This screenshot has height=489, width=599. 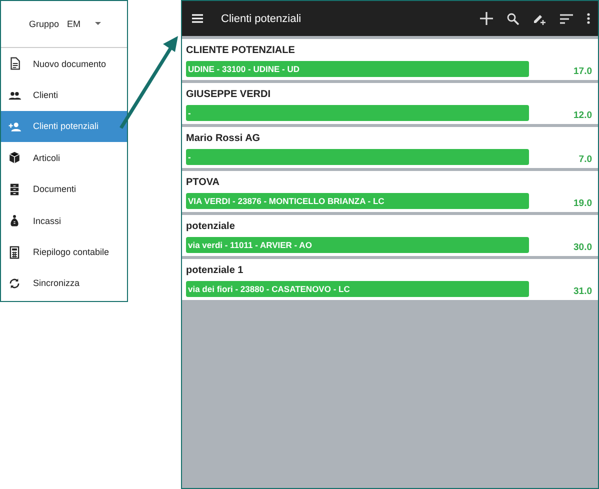 I want to click on client-name: Mario Rossi AG, so click(x=224, y=138).